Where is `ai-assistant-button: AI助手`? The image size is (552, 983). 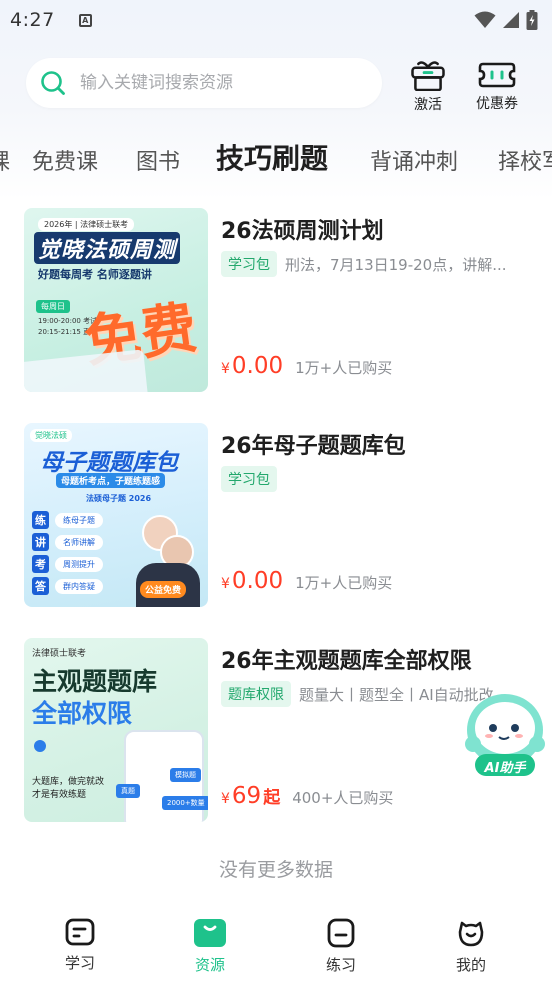
ai-assistant-button: AI助手 is located at coordinates (505, 735).